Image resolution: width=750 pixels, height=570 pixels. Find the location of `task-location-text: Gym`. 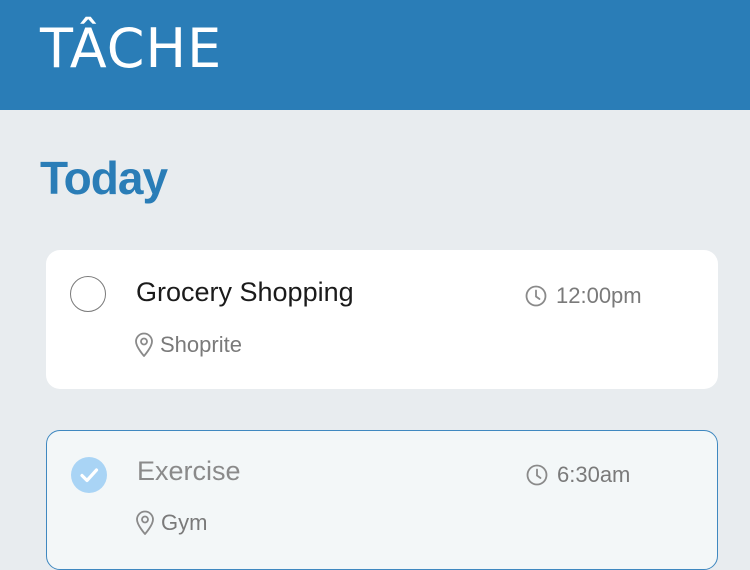

task-location-text: Gym is located at coordinates (184, 522).